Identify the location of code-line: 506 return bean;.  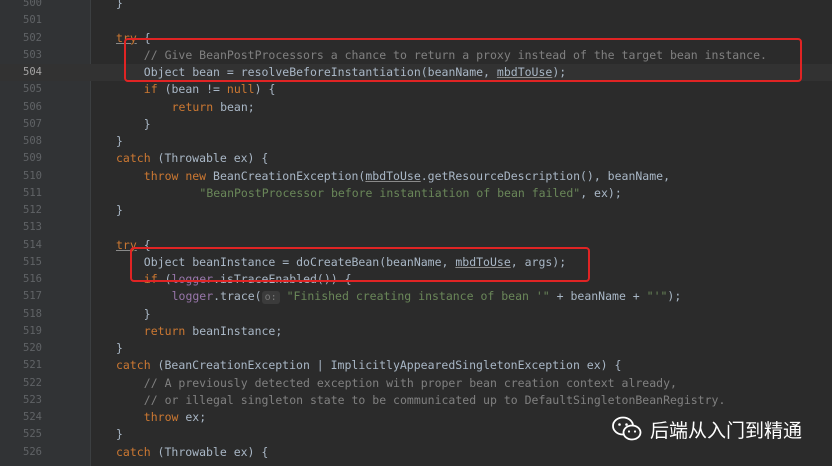
(416, 107).